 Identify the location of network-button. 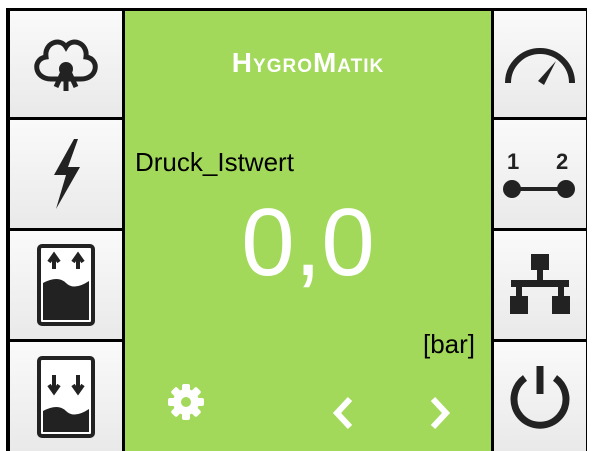
(540, 285).